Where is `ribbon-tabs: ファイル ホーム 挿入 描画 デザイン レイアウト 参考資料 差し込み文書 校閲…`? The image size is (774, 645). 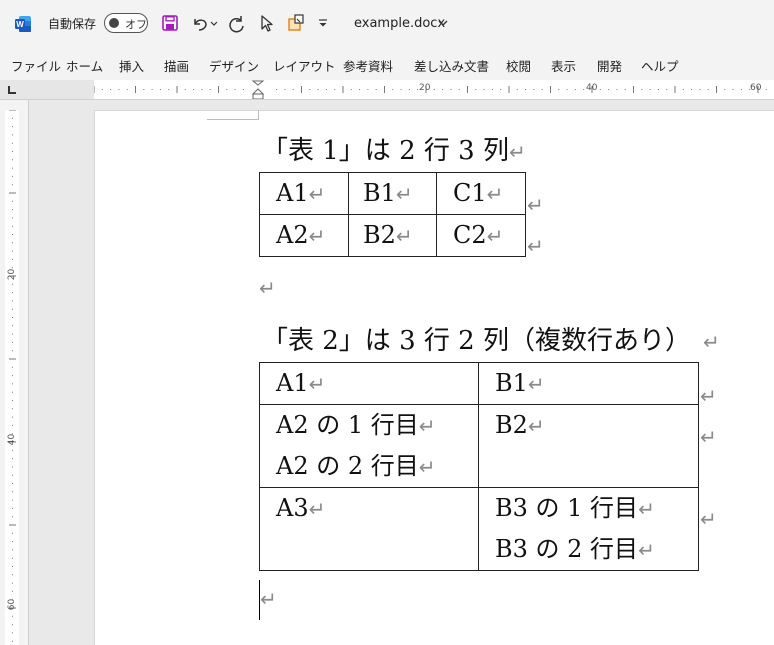 ribbon-tabs: ファイル ホーム 挿入 描画 デザイン レイアウト 参考資料 差し込み文書 校閲… is located at coordinates (387, 64).